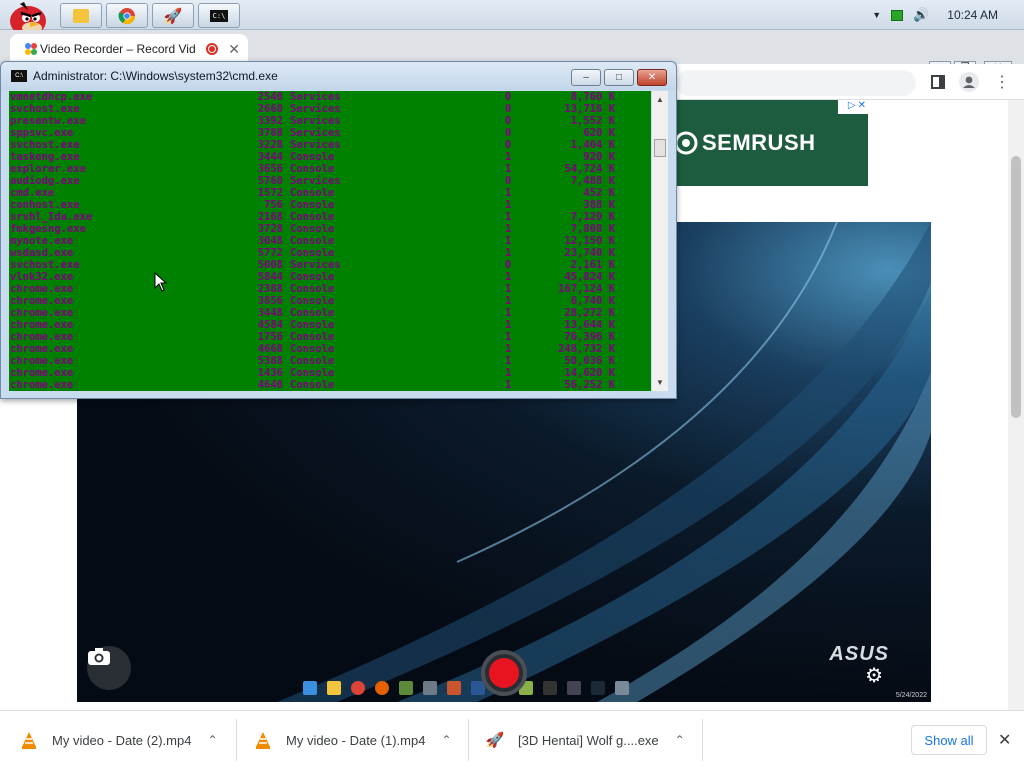  I want to click on ad-info-icon: ▷, so click(852, 107).